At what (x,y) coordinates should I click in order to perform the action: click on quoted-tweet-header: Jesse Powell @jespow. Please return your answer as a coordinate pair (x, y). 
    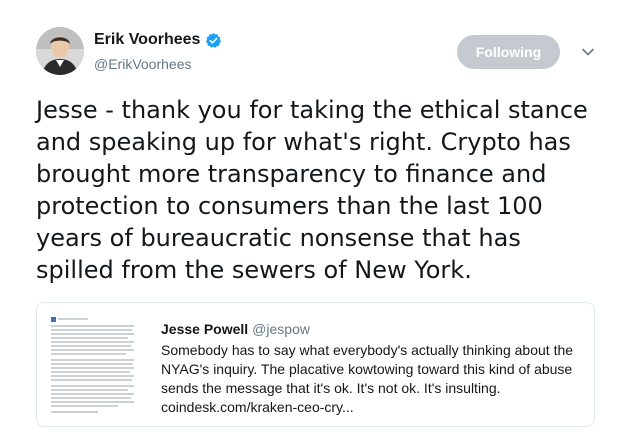
    Looking at the image, I should click on (235, 329).